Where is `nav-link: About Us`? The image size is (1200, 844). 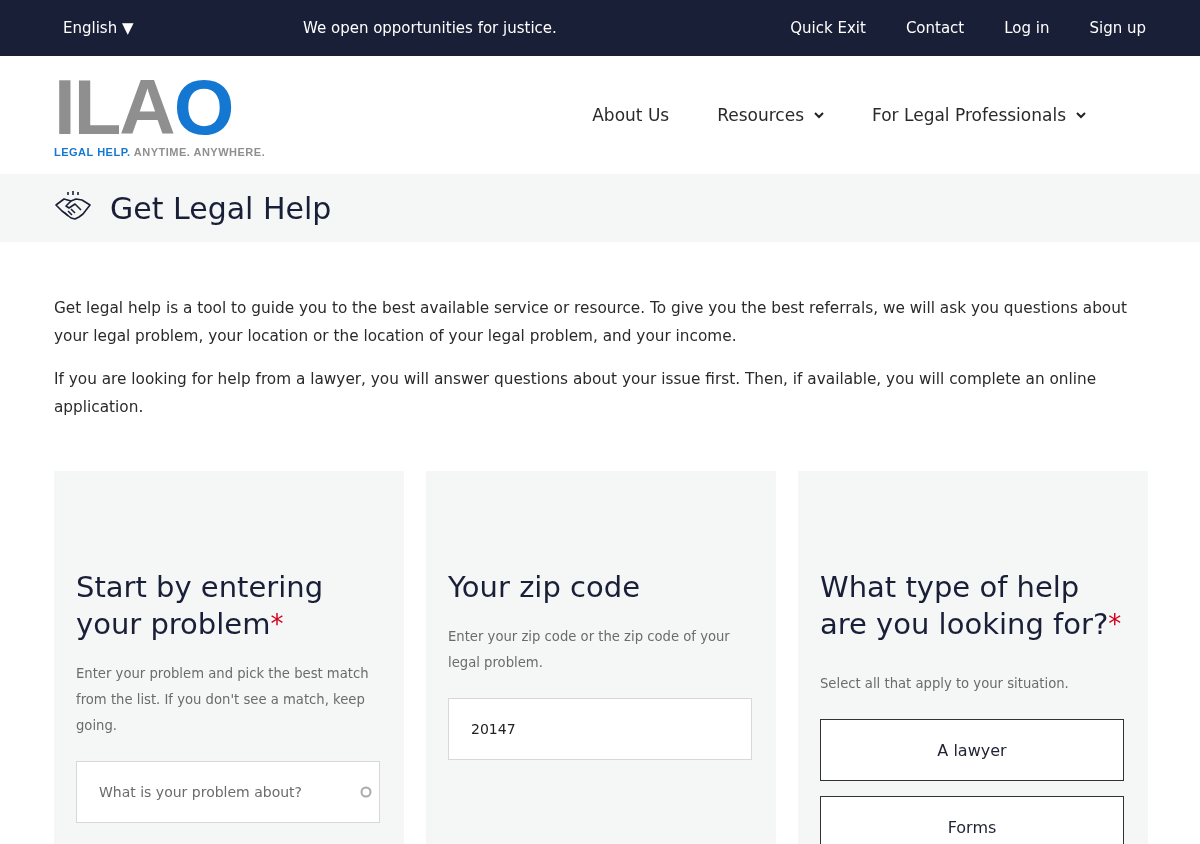 nav-link: About Us is located at coordinates (631, 115).